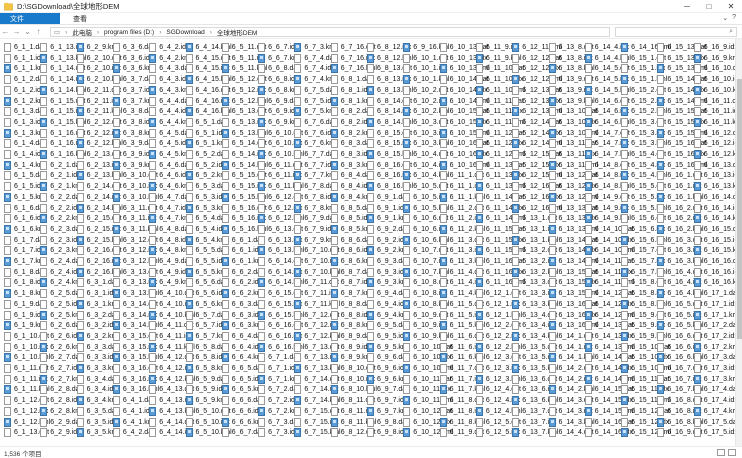 This screenshot has height=458, width=742. What do you see at coordinates (80, 18) in the screenshot?
I see `tab-view: 查看` at bounding box center [80, 18].